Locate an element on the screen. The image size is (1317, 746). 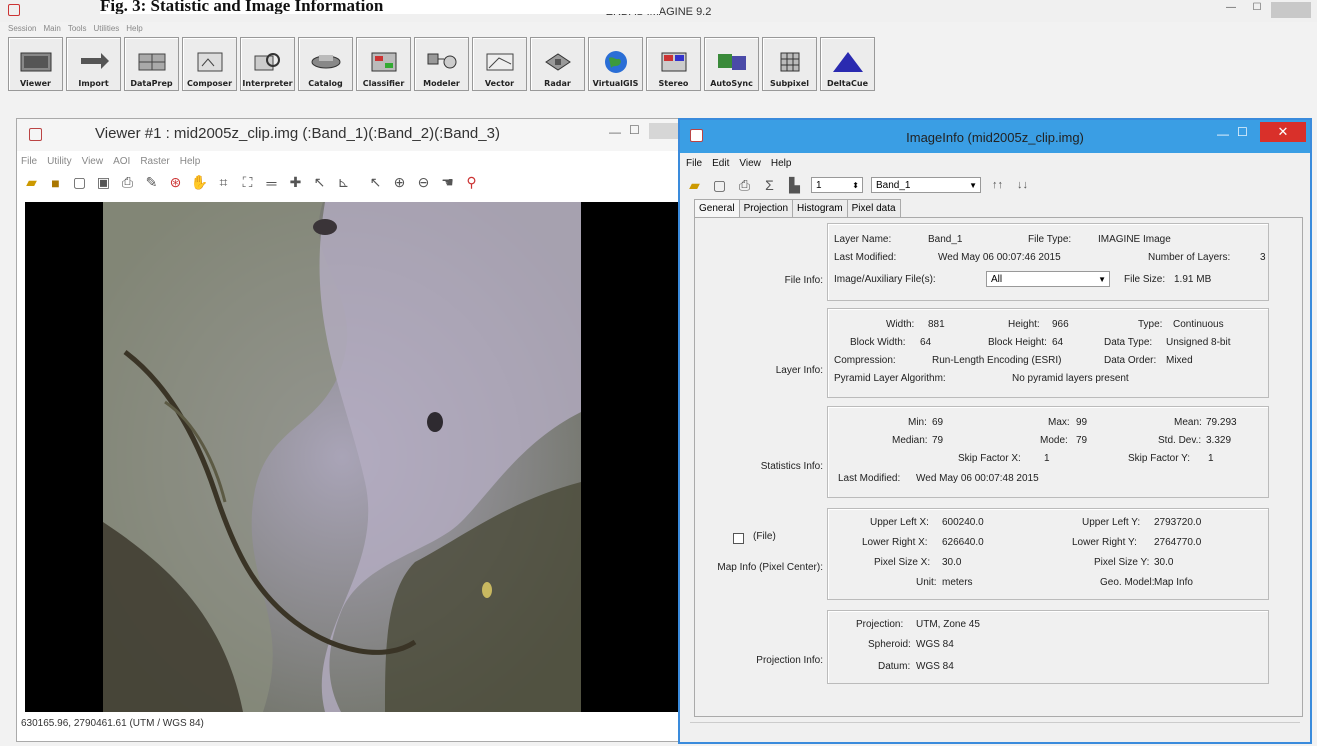
imageinfo-toolbar: ▰ ▢ ⎙ Σ ▙ 1 ⬍ Band_1 ▼ ↑↑ ↓↓ is located at coordinates (858, 185).